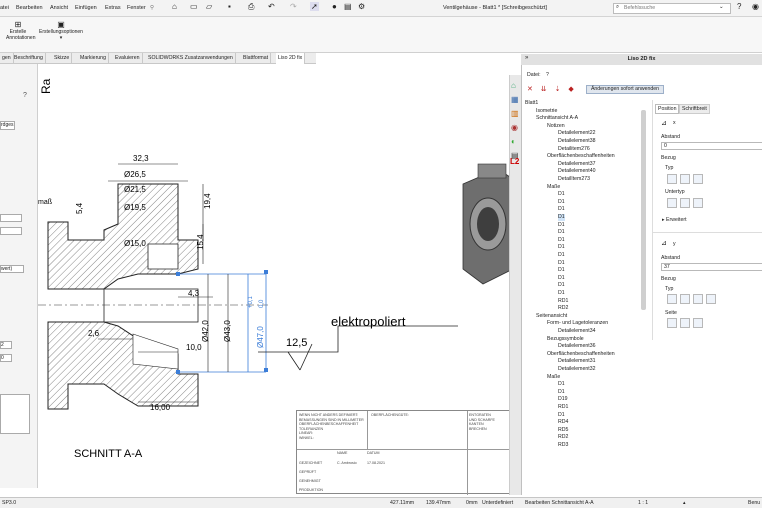 Image resolution: width=762 pixels, height=508 pixels. Describe the element at coordinates (262, 303) in the screenshot. I see `dim-tol-lower: 0,0` at that location.